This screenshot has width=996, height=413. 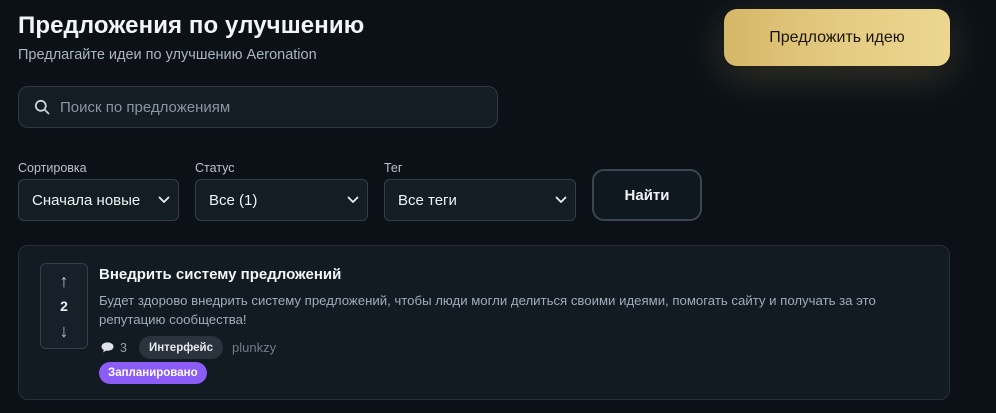 I want to click on sort-select: Сначала новые, so click(x=98, y=200).